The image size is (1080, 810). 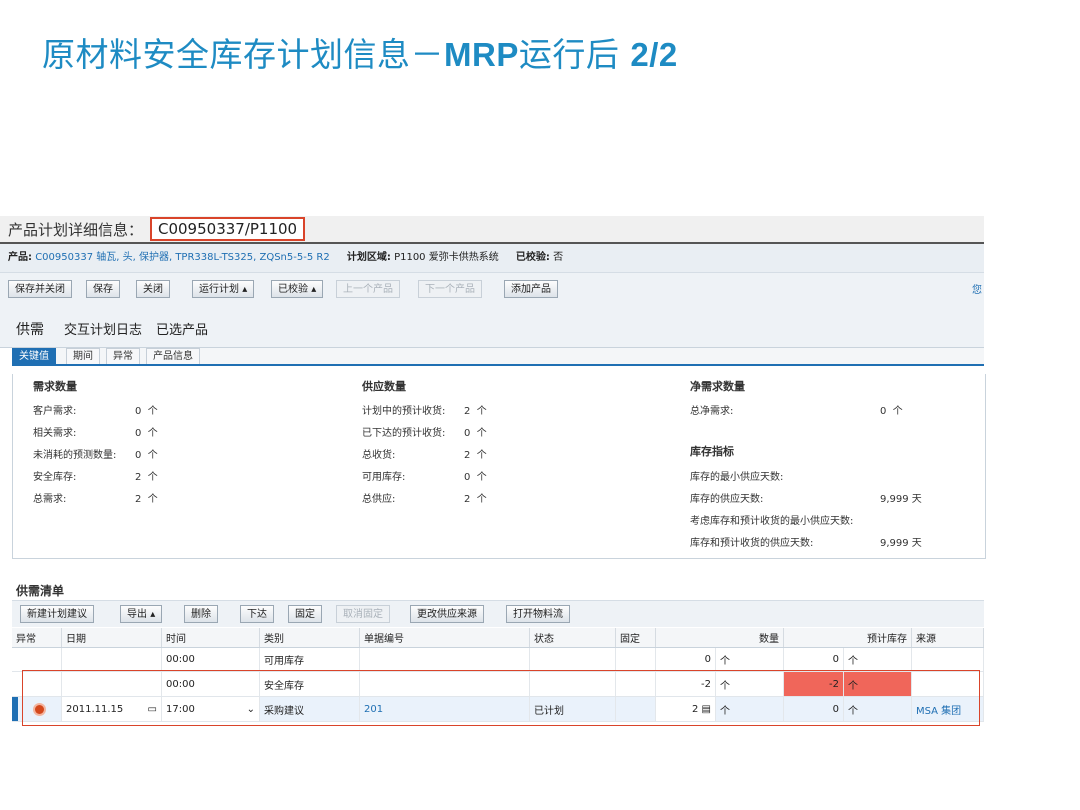 What do you see at coordinates (363, 614) in the screenshot?
I see `unfix-button: 取消固定` at bounding box center [363, 614].